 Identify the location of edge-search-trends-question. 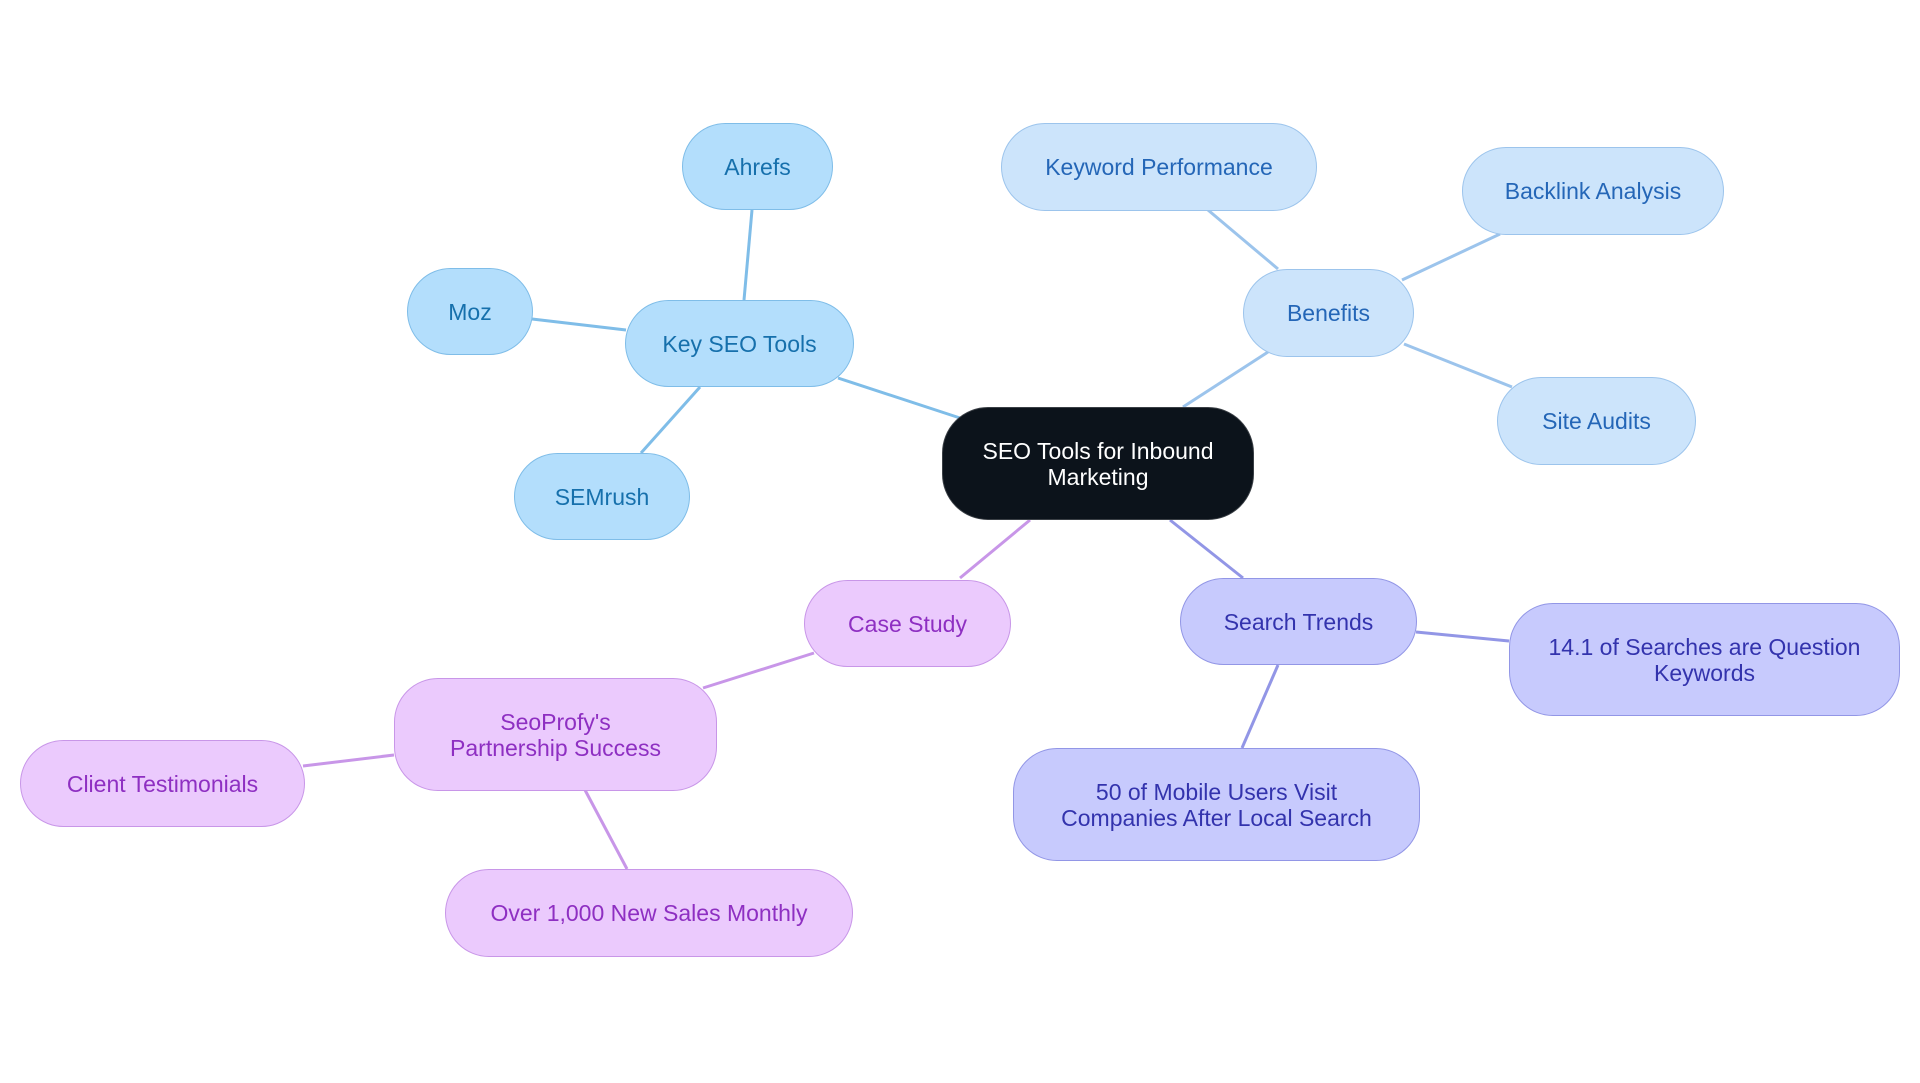
(1462, 636).